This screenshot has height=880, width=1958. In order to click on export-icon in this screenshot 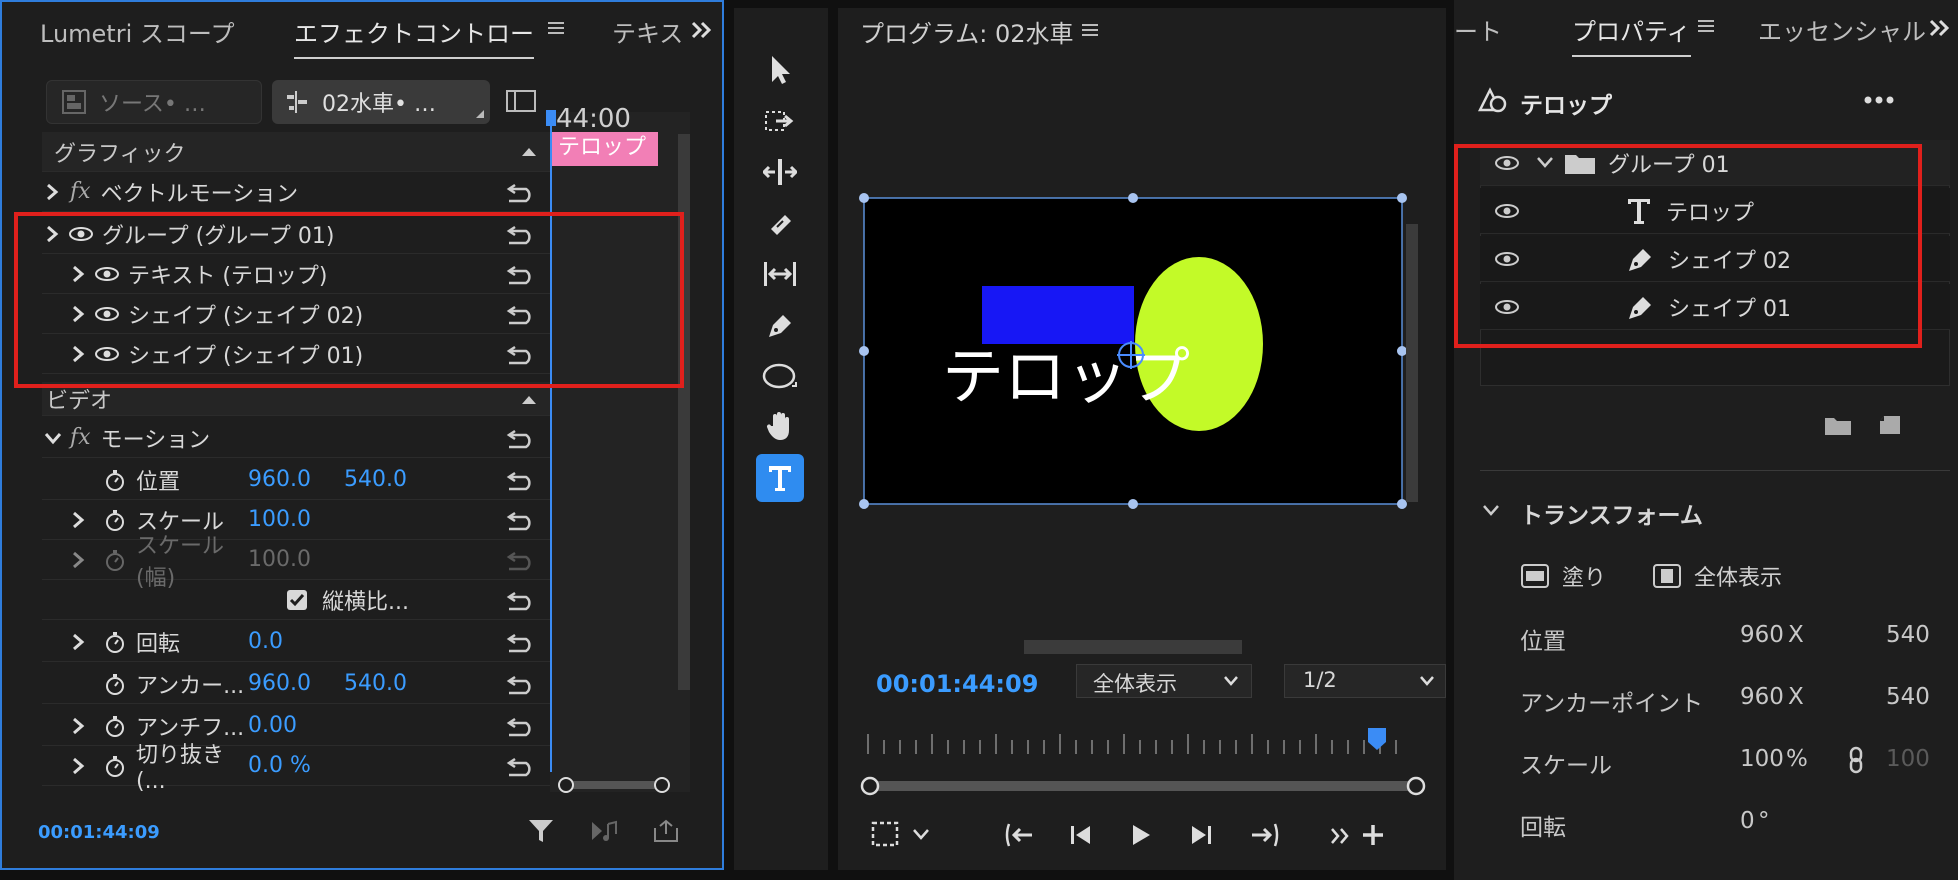, I will do `click(666, 831)`.